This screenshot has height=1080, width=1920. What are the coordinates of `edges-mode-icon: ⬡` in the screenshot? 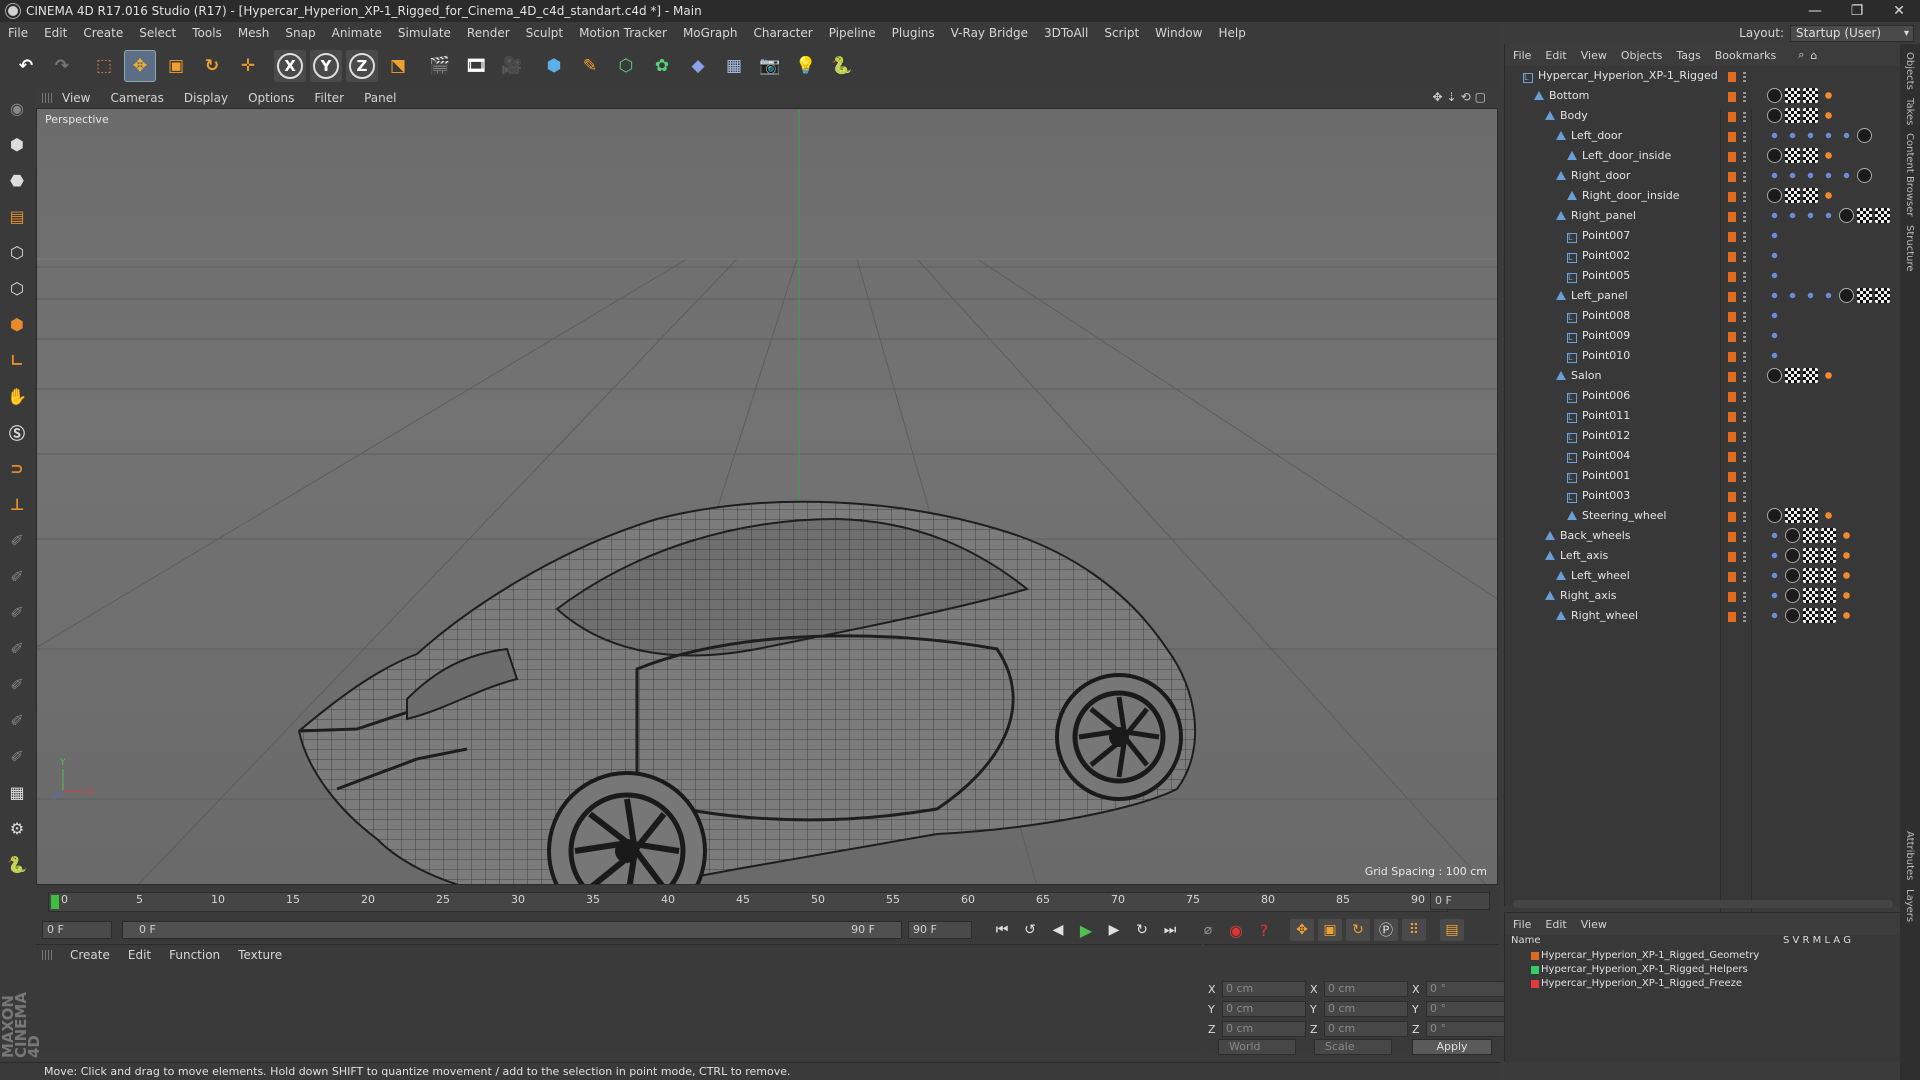 It's located at (17, 288).